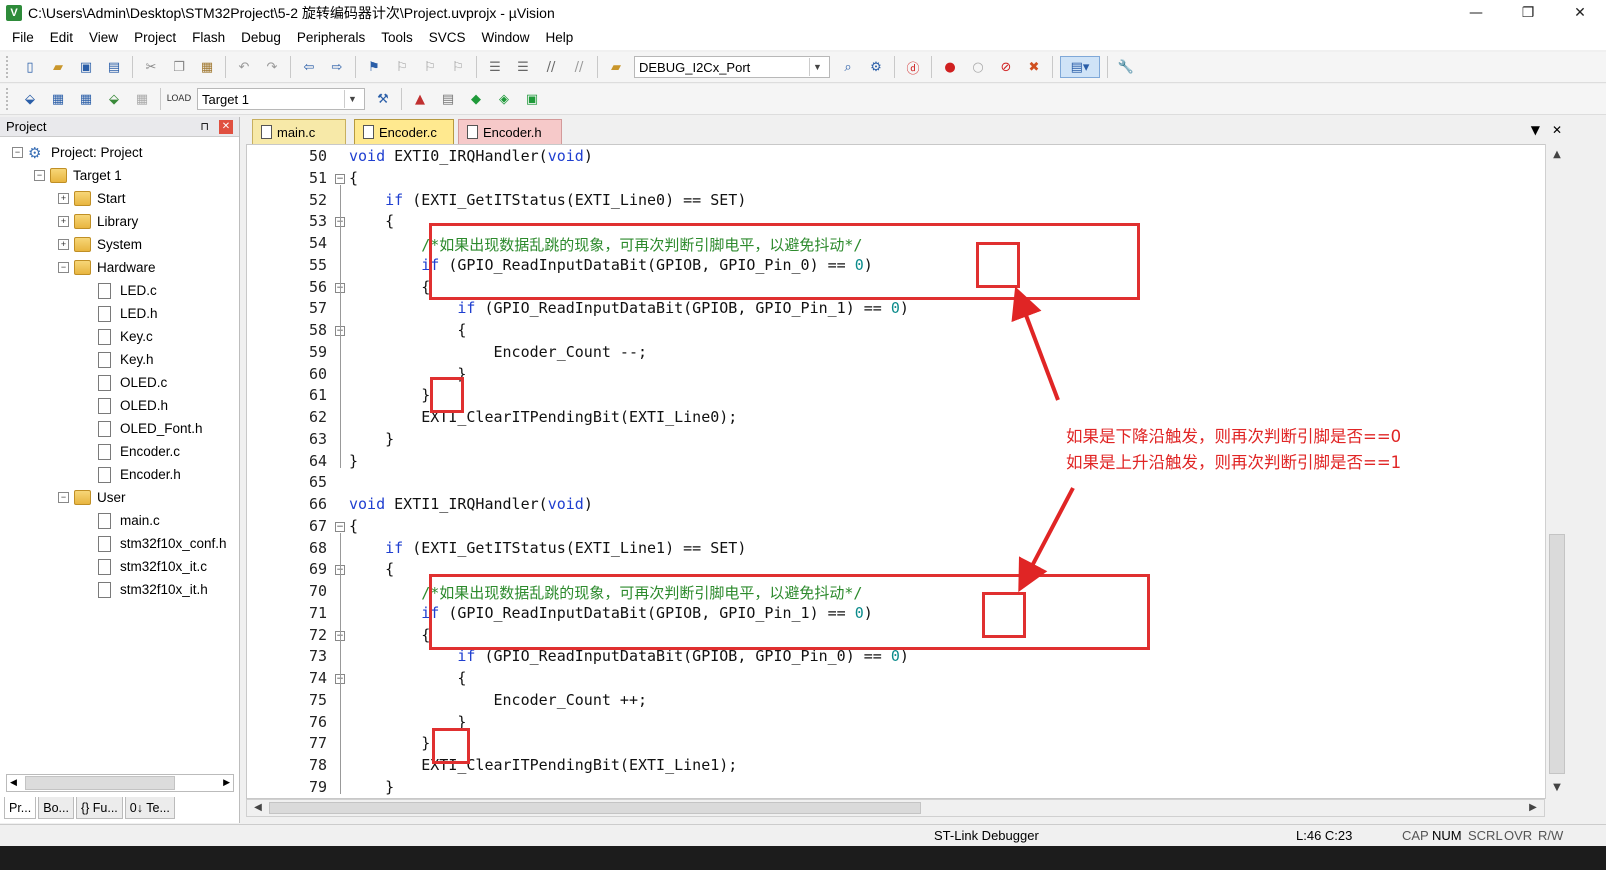 This screenshot has height=870, width=1606. What do you see at coordinates (119, 566) in the screenshot?
I see `tree-file: stm32f10x_it.c` at bounding box center [119, 566].